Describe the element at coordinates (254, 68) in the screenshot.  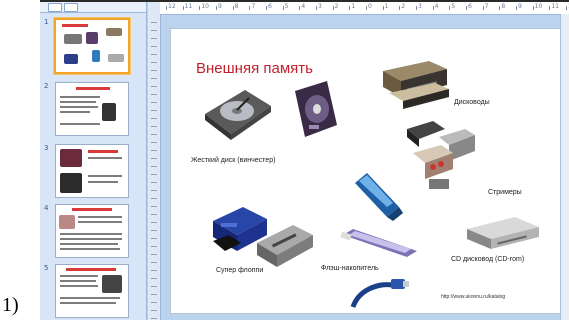
I see `slide-title: Внешняя память` at that location.